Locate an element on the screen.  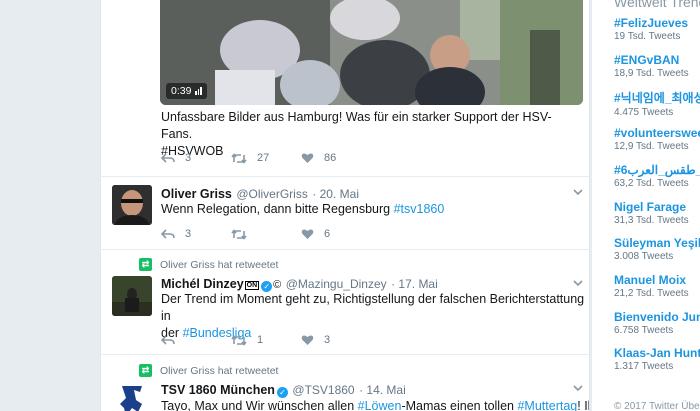
trend-name: Süleyman Yeşilyurt is located at coordinates (657, 243).